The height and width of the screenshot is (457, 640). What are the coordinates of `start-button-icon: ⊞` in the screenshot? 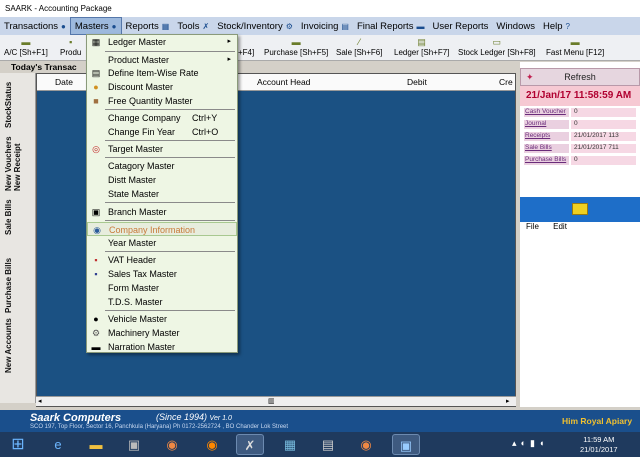 It's located at (18, 444).